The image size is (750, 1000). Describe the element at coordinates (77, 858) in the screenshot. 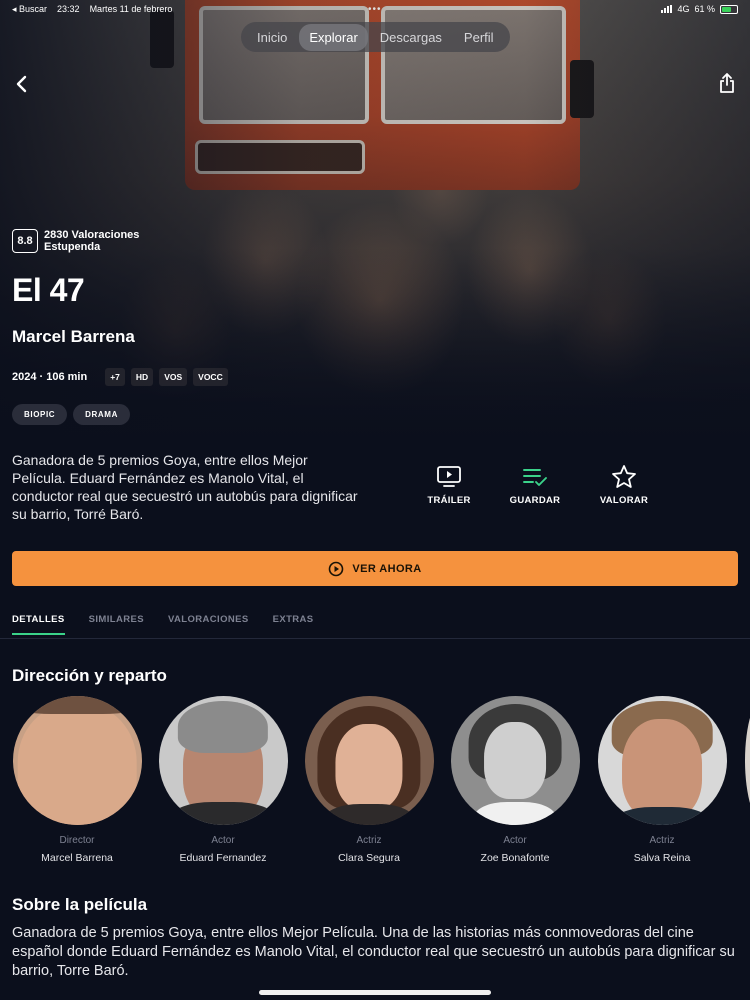

I see `cast-name: Marcel Barrena` at that location.